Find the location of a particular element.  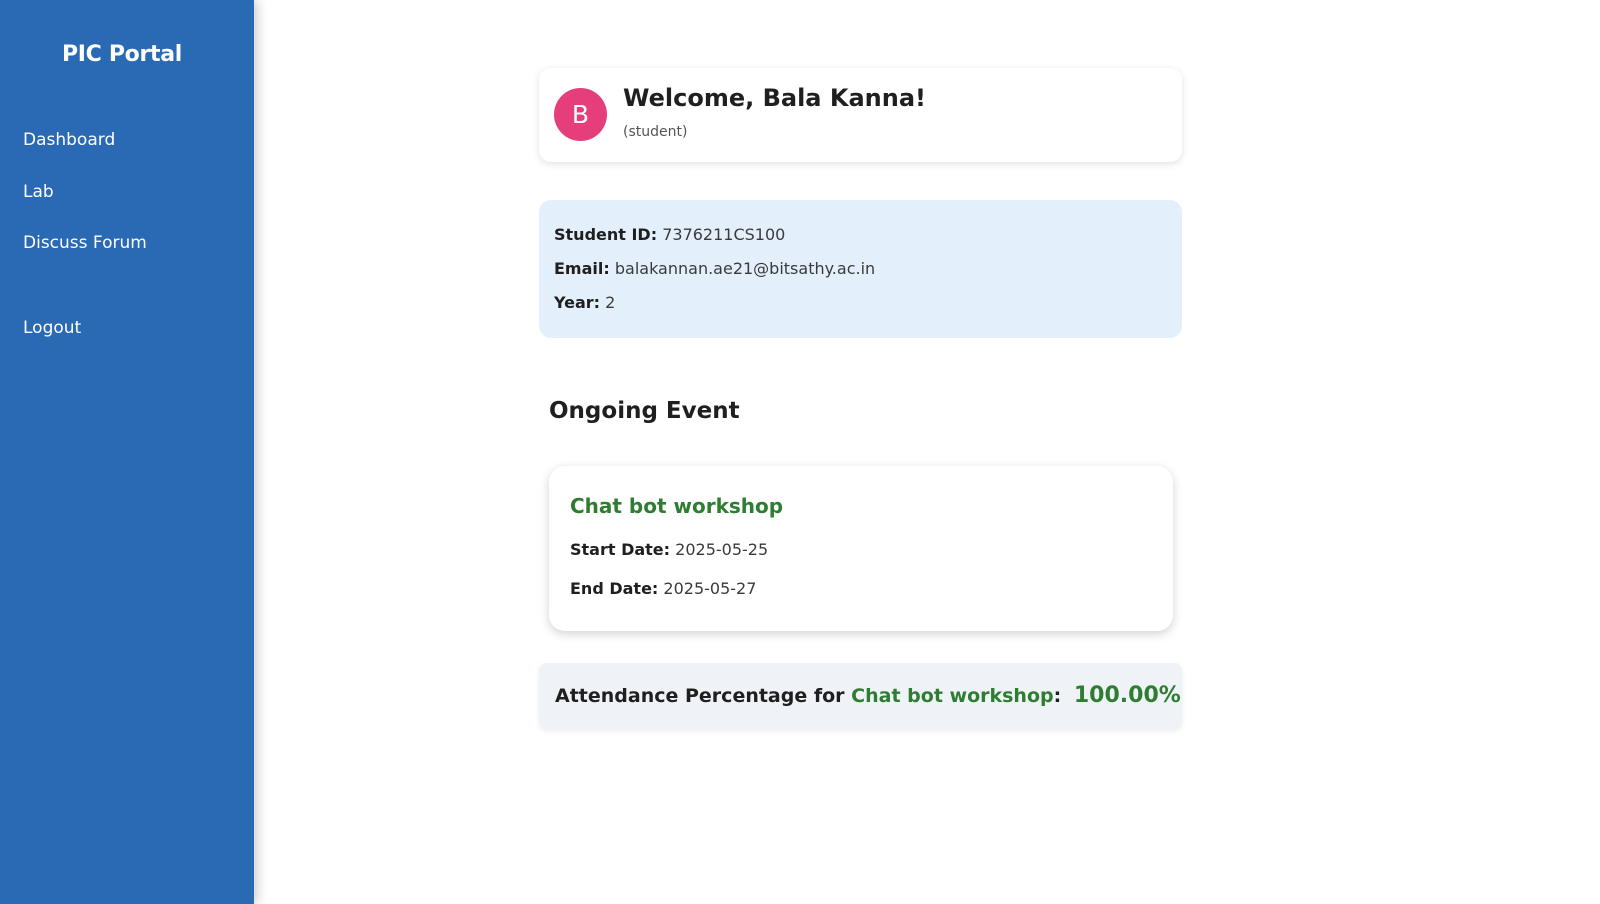

email-label: Email: is located at coordinates (582, 268).